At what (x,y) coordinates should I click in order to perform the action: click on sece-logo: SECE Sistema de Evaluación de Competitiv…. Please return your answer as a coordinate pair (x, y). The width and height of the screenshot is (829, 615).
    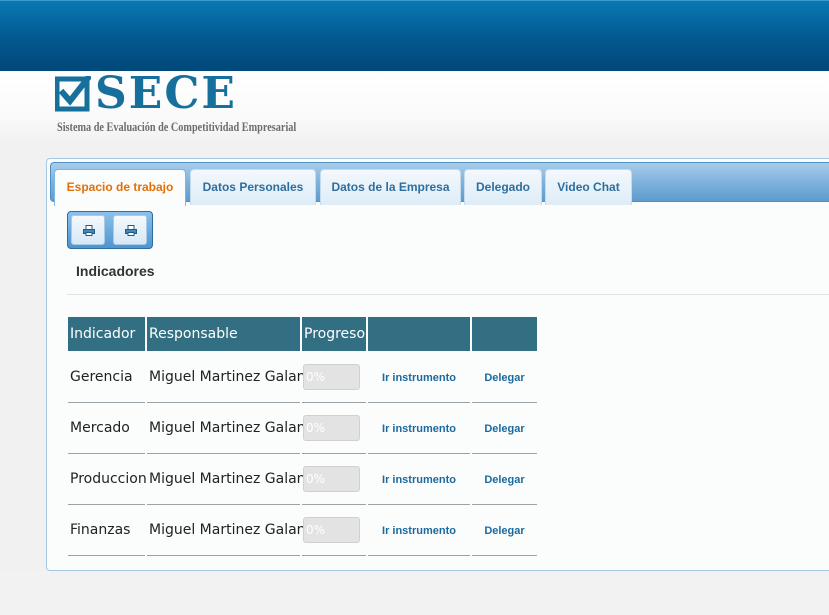
    Looking at the image, I should click on (181, 105).